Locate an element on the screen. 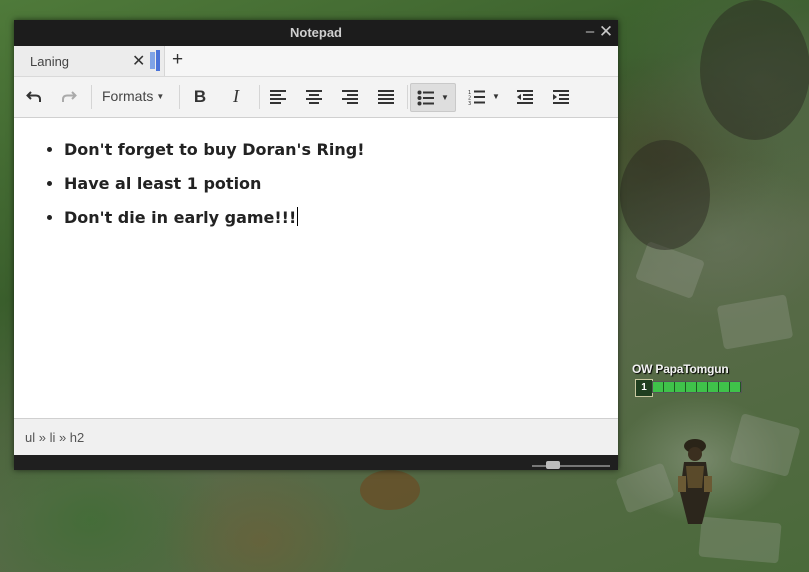  align-right-icon is located at coordinates (350, 96).